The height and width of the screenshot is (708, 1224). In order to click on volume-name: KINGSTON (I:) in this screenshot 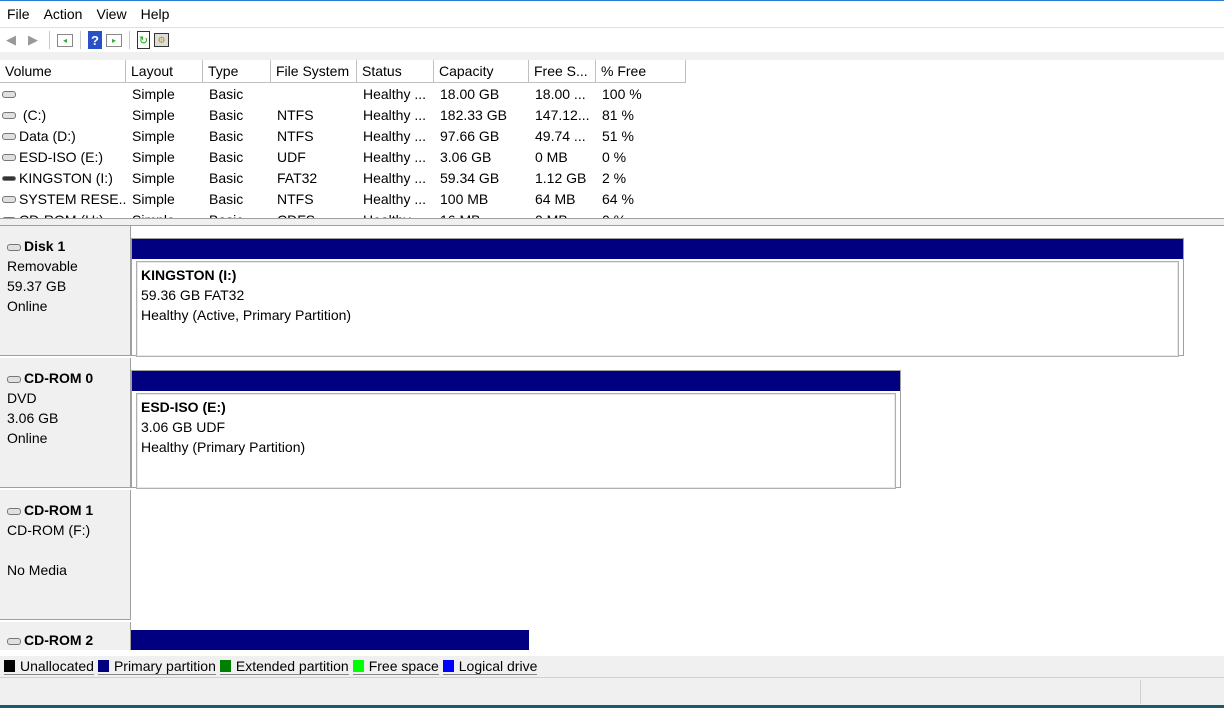, I will do `click(66, 177)`.